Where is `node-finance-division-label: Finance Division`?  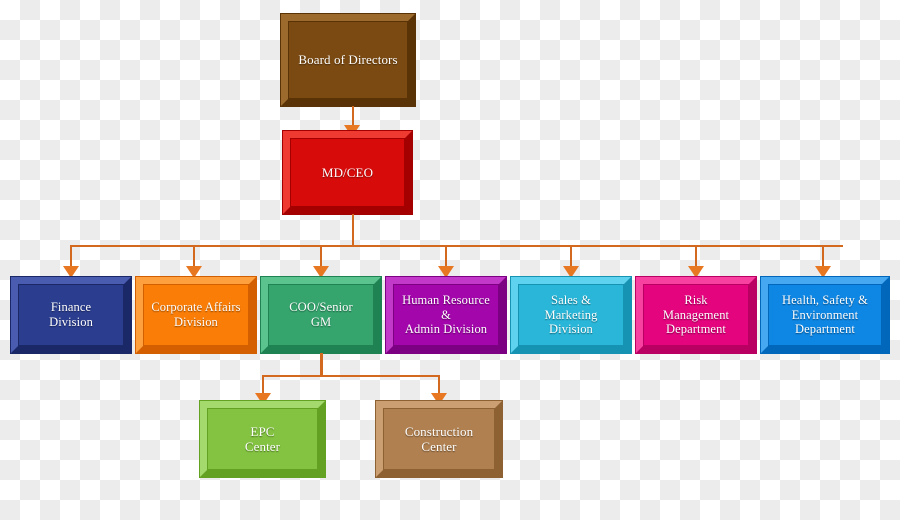
node-finance-division-label: Finance Division is located at coordinates (71, 314).